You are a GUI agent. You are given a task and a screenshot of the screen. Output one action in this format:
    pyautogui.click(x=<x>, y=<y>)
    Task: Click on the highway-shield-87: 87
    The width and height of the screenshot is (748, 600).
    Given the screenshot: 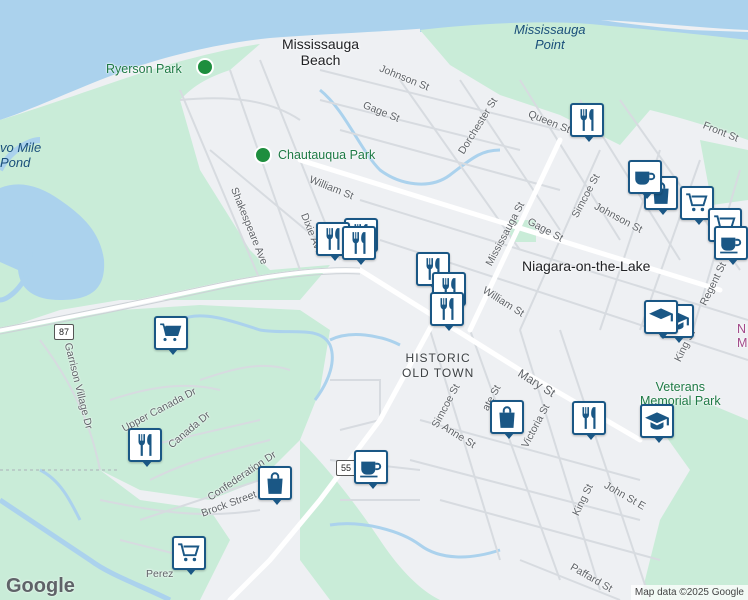 What is the action you would take?
    pyautogui.click(x=64, y=332)
    